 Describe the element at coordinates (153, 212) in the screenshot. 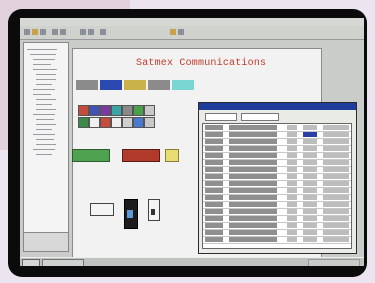

I see `toggle-knob` at that location.